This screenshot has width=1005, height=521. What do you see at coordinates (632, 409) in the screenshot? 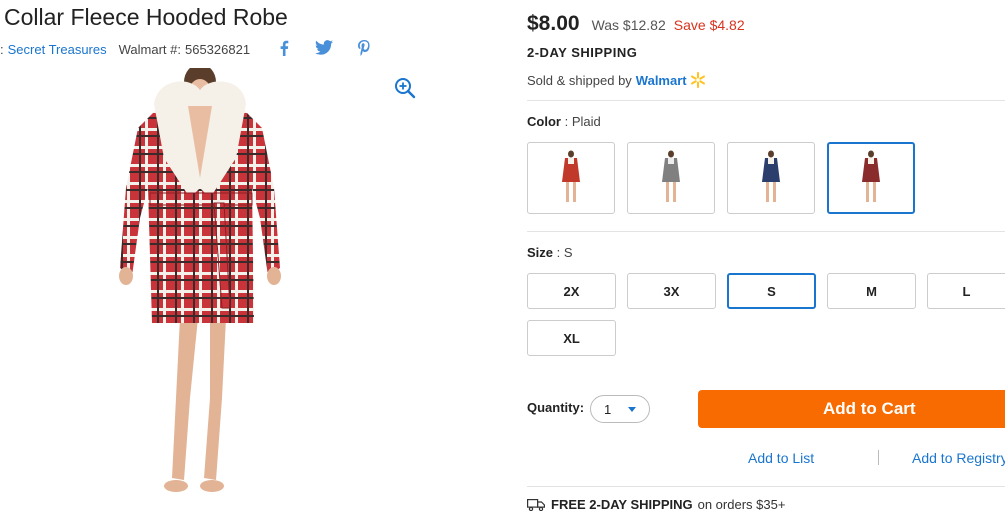
I see `chevron-down-icon` at bounding box center [632, 409].